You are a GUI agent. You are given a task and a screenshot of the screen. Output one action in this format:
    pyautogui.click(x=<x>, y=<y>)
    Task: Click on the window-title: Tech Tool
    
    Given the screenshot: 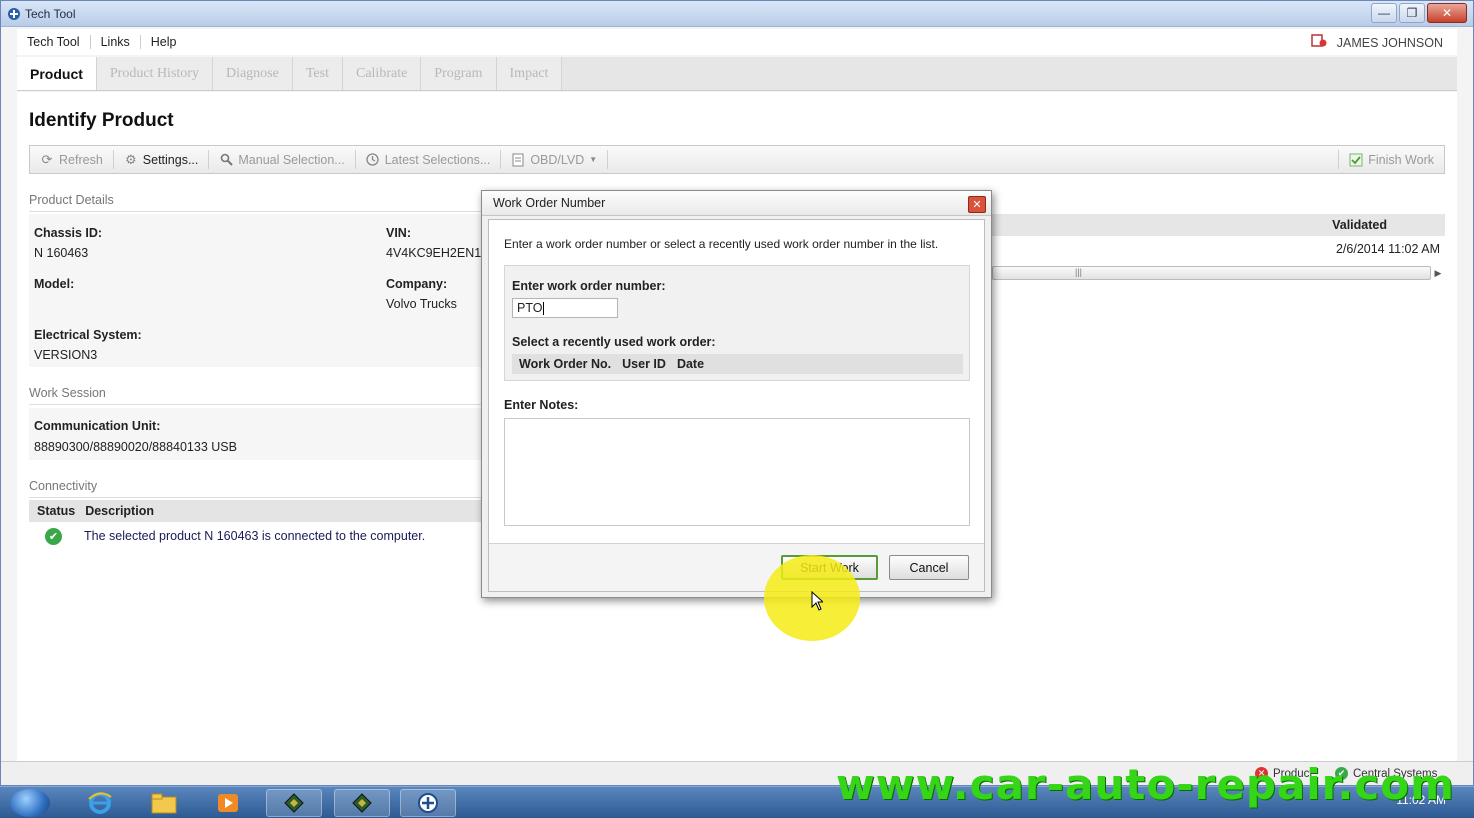 What is the action you would take?
    pyautogui.click(x=50, y=13)
    